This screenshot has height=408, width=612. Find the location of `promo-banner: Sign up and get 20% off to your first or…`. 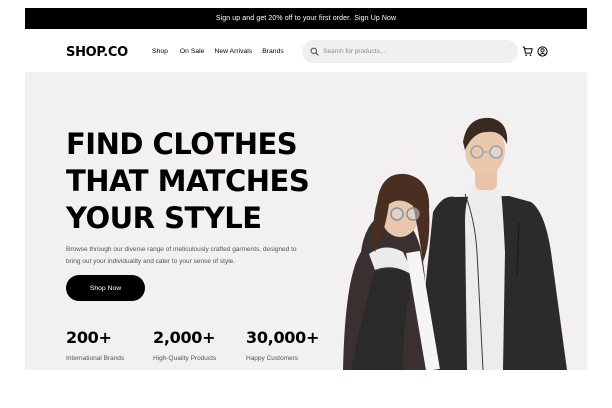

promo-banner: Sign up and get 20% off to your first or… is located at coordinates (306, 18).